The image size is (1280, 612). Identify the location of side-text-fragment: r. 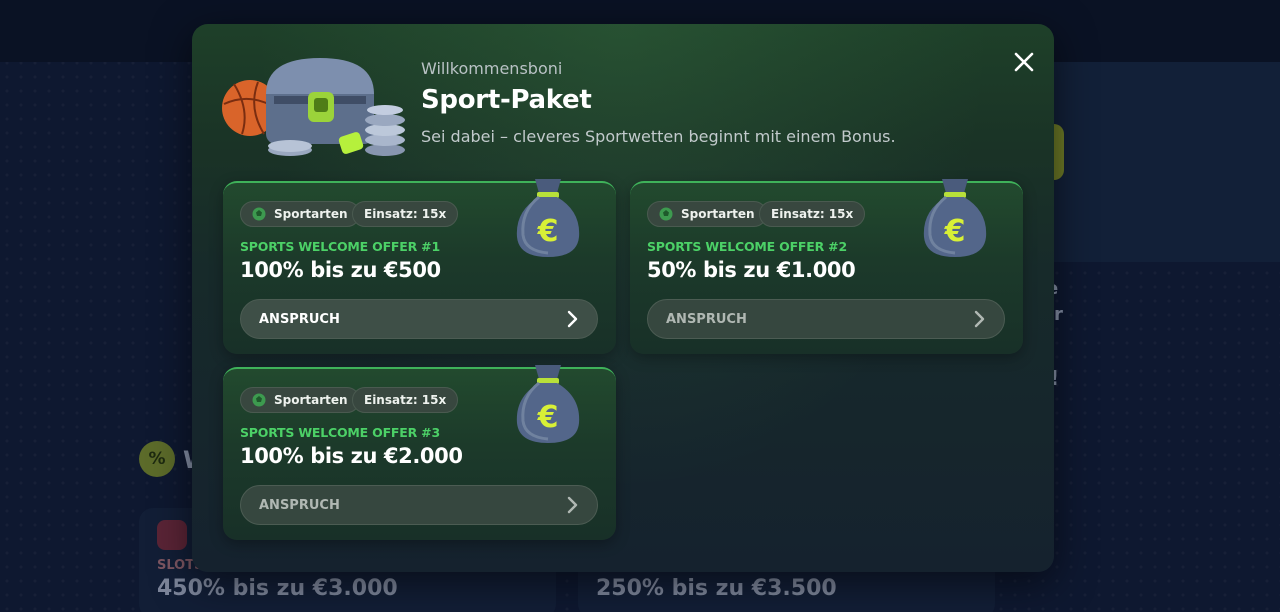
(1058, 314).